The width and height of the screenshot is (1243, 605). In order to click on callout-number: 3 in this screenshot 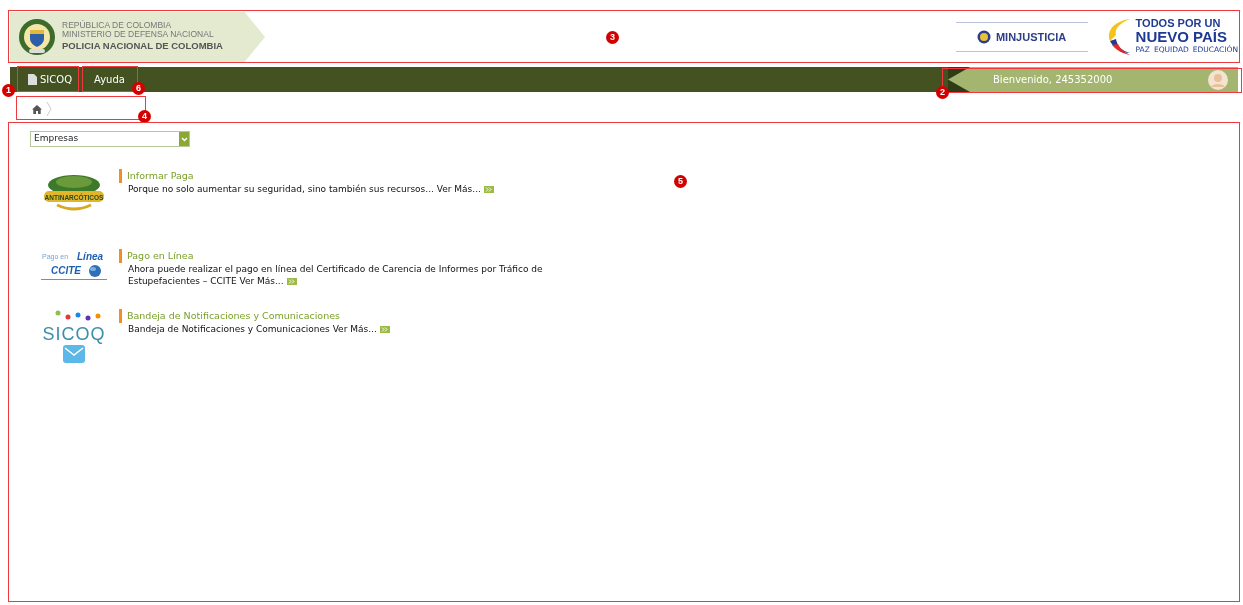, I will do `click(612, 37)`.